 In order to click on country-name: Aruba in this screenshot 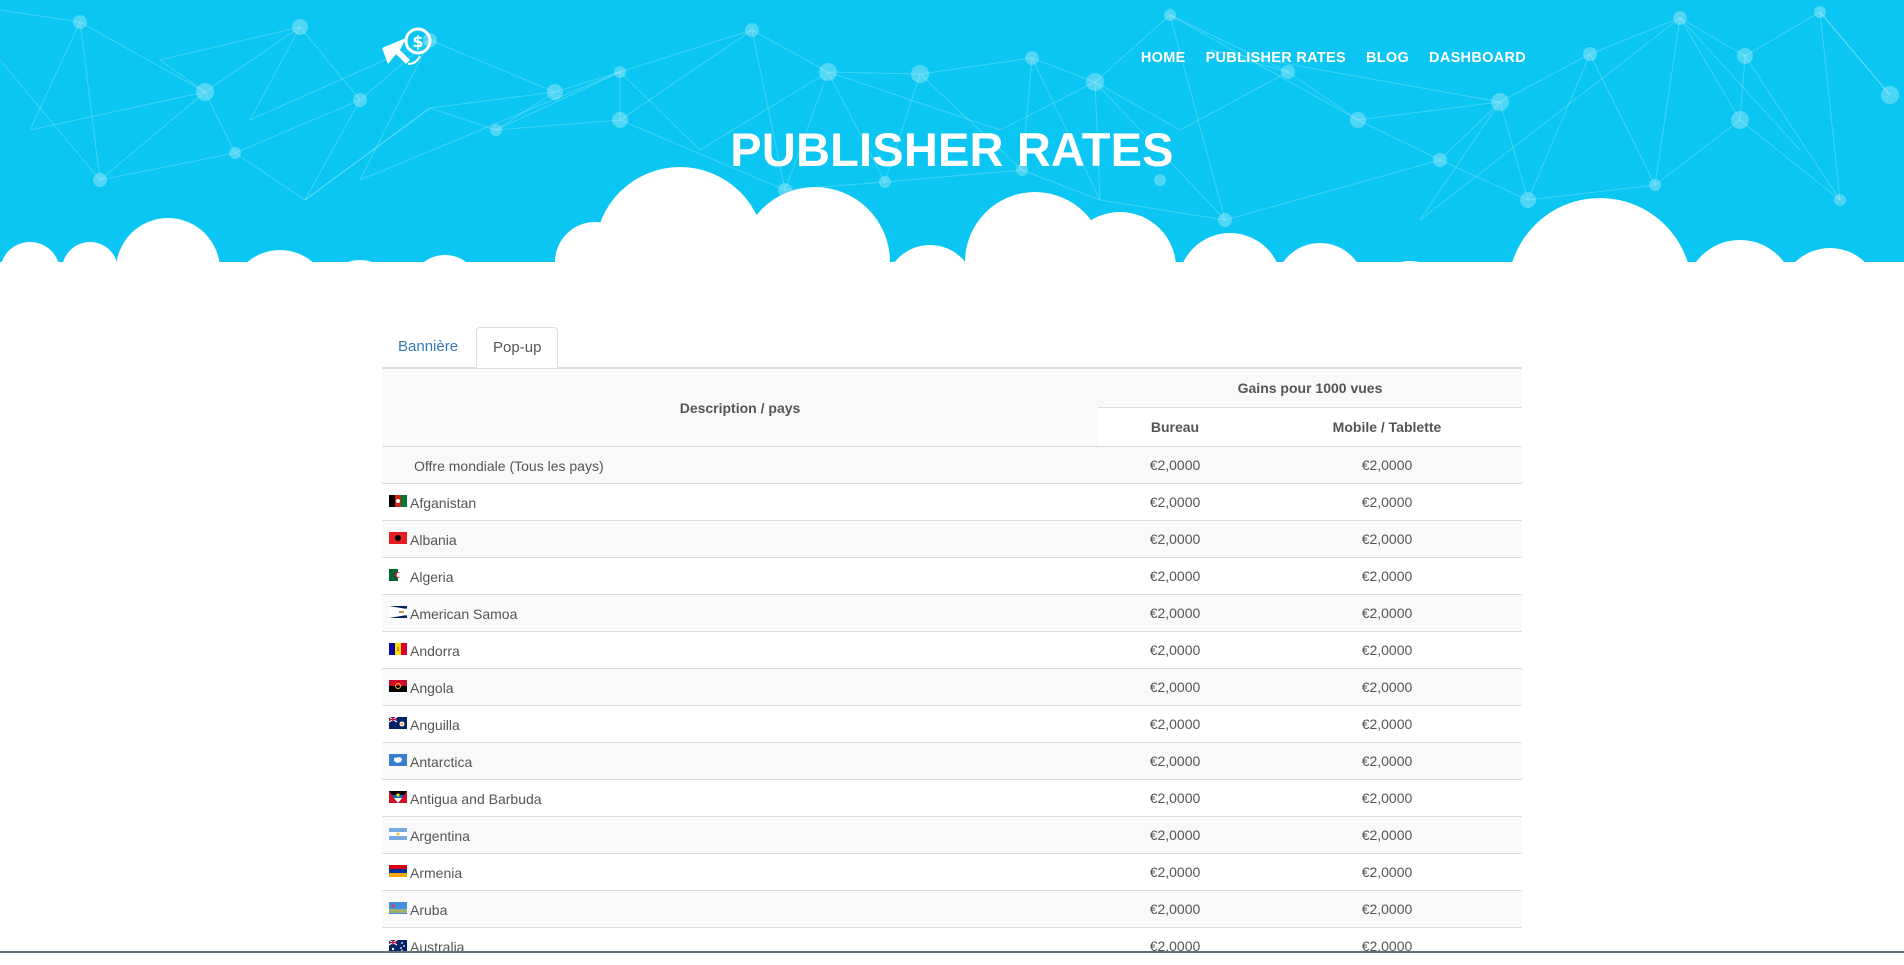, I will do `click(429, 909)`.